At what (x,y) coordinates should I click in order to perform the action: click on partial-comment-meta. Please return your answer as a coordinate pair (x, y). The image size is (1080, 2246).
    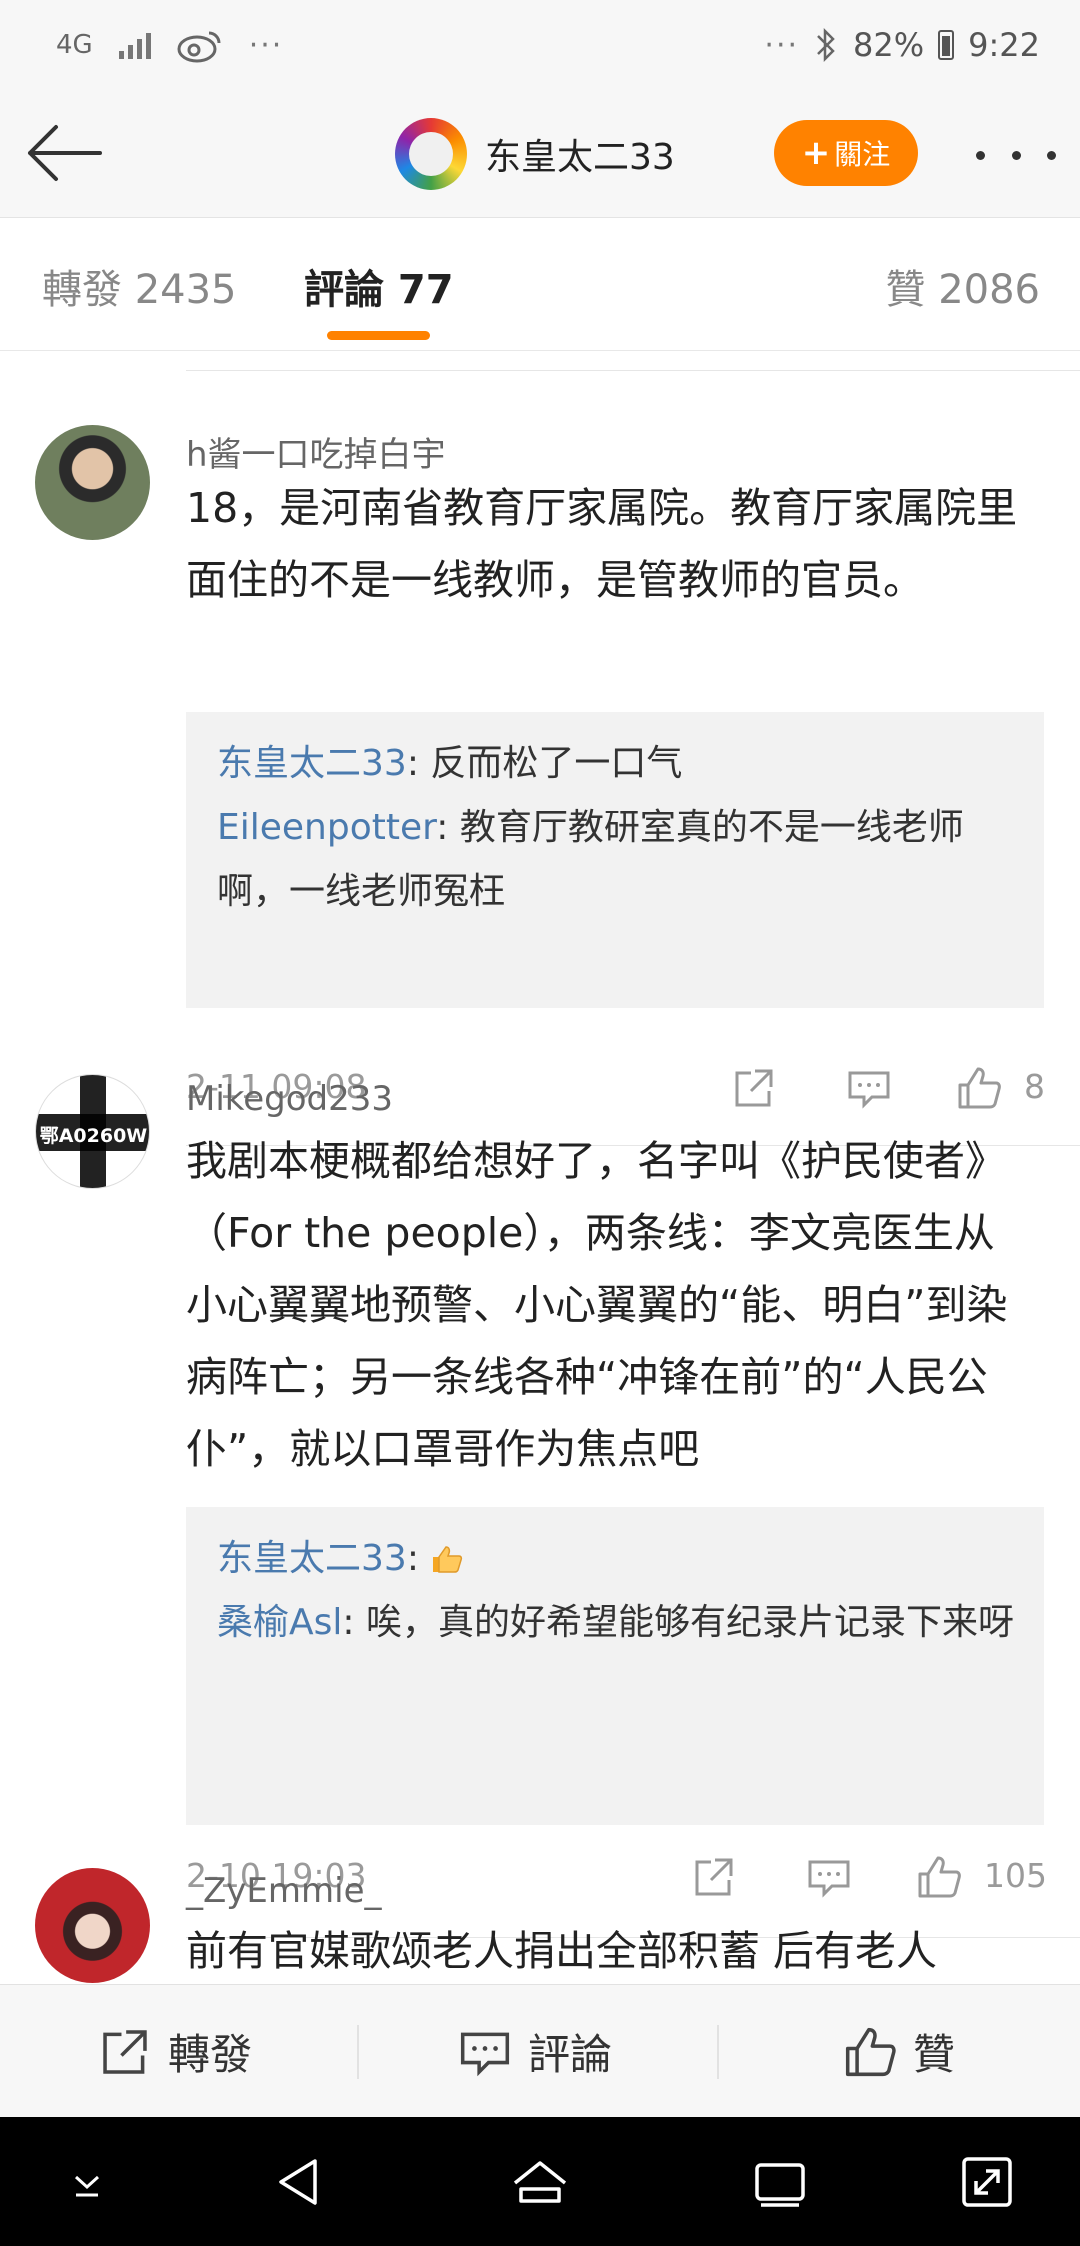
    Looking at the image, I should click on (633, 361).